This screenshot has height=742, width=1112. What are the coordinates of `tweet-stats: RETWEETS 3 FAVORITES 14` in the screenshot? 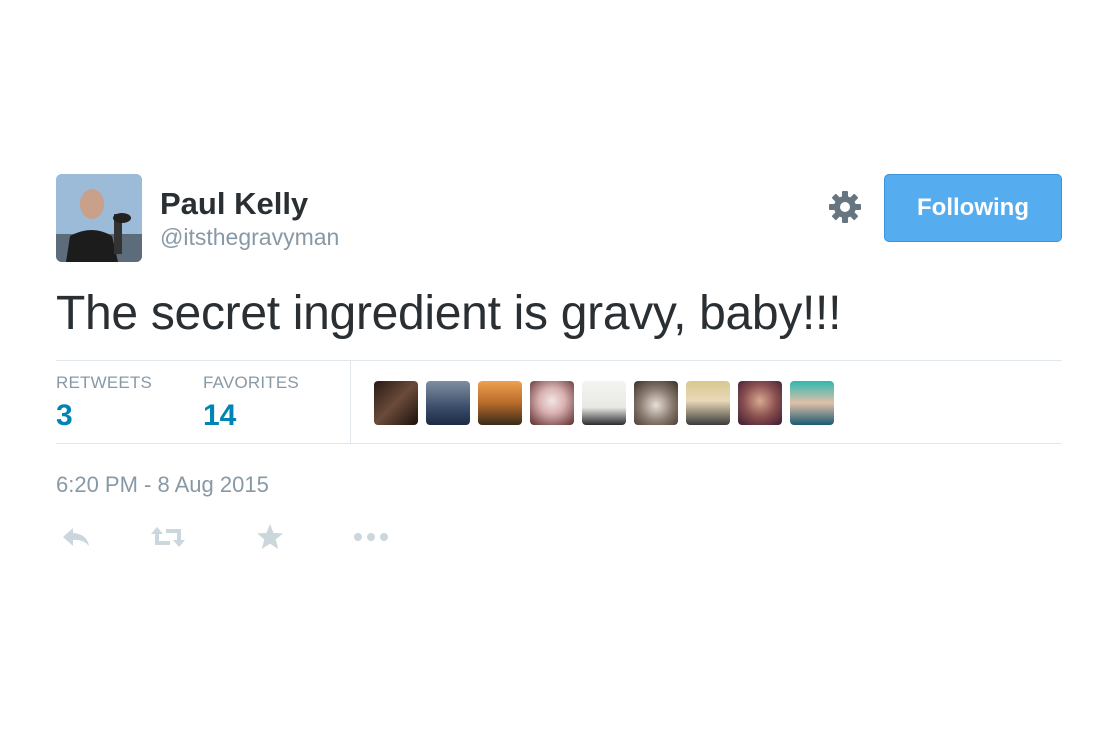 It's located at (559, 402).